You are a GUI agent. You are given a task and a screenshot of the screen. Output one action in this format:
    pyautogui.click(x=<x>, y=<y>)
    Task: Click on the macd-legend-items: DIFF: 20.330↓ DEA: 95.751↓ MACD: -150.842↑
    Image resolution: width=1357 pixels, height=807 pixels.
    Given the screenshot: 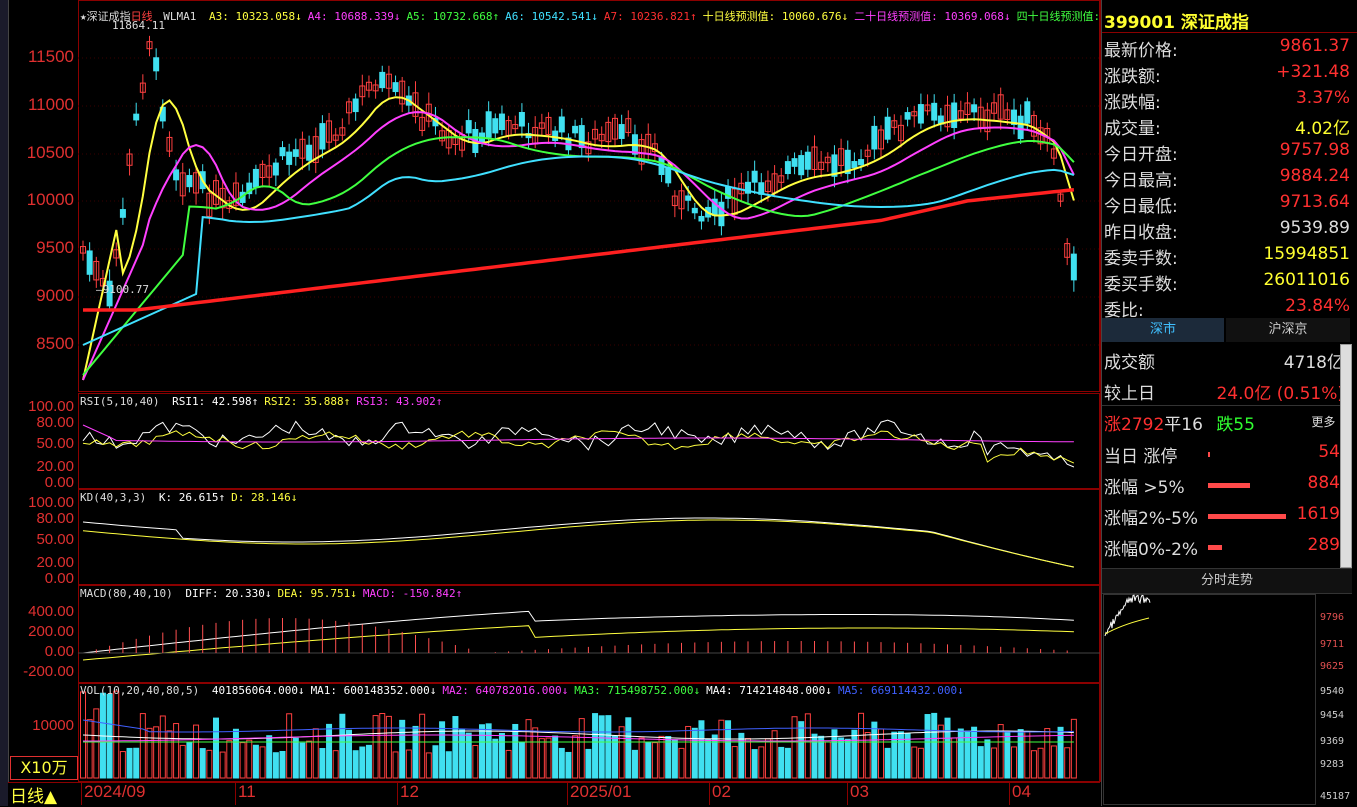 What is the action you would take?
    pyautogui.click(x=320, y=593)
    